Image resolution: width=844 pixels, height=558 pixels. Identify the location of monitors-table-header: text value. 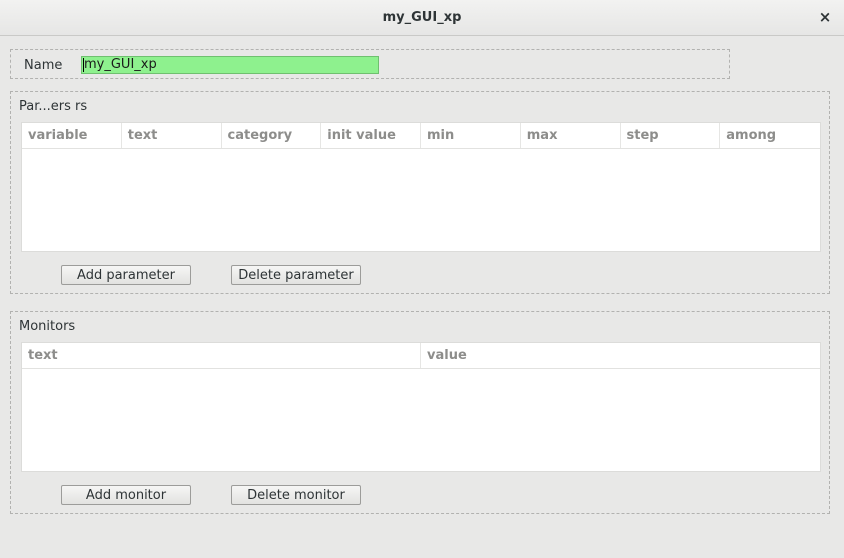
(421, 356).